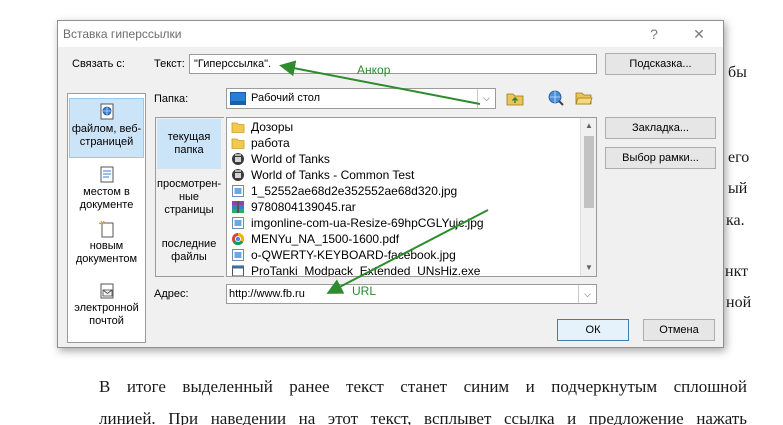 The image size is (783, 425). Describe the element at coordinates (384, 177) in the screenshot. I see `annotation-layer` at that location.